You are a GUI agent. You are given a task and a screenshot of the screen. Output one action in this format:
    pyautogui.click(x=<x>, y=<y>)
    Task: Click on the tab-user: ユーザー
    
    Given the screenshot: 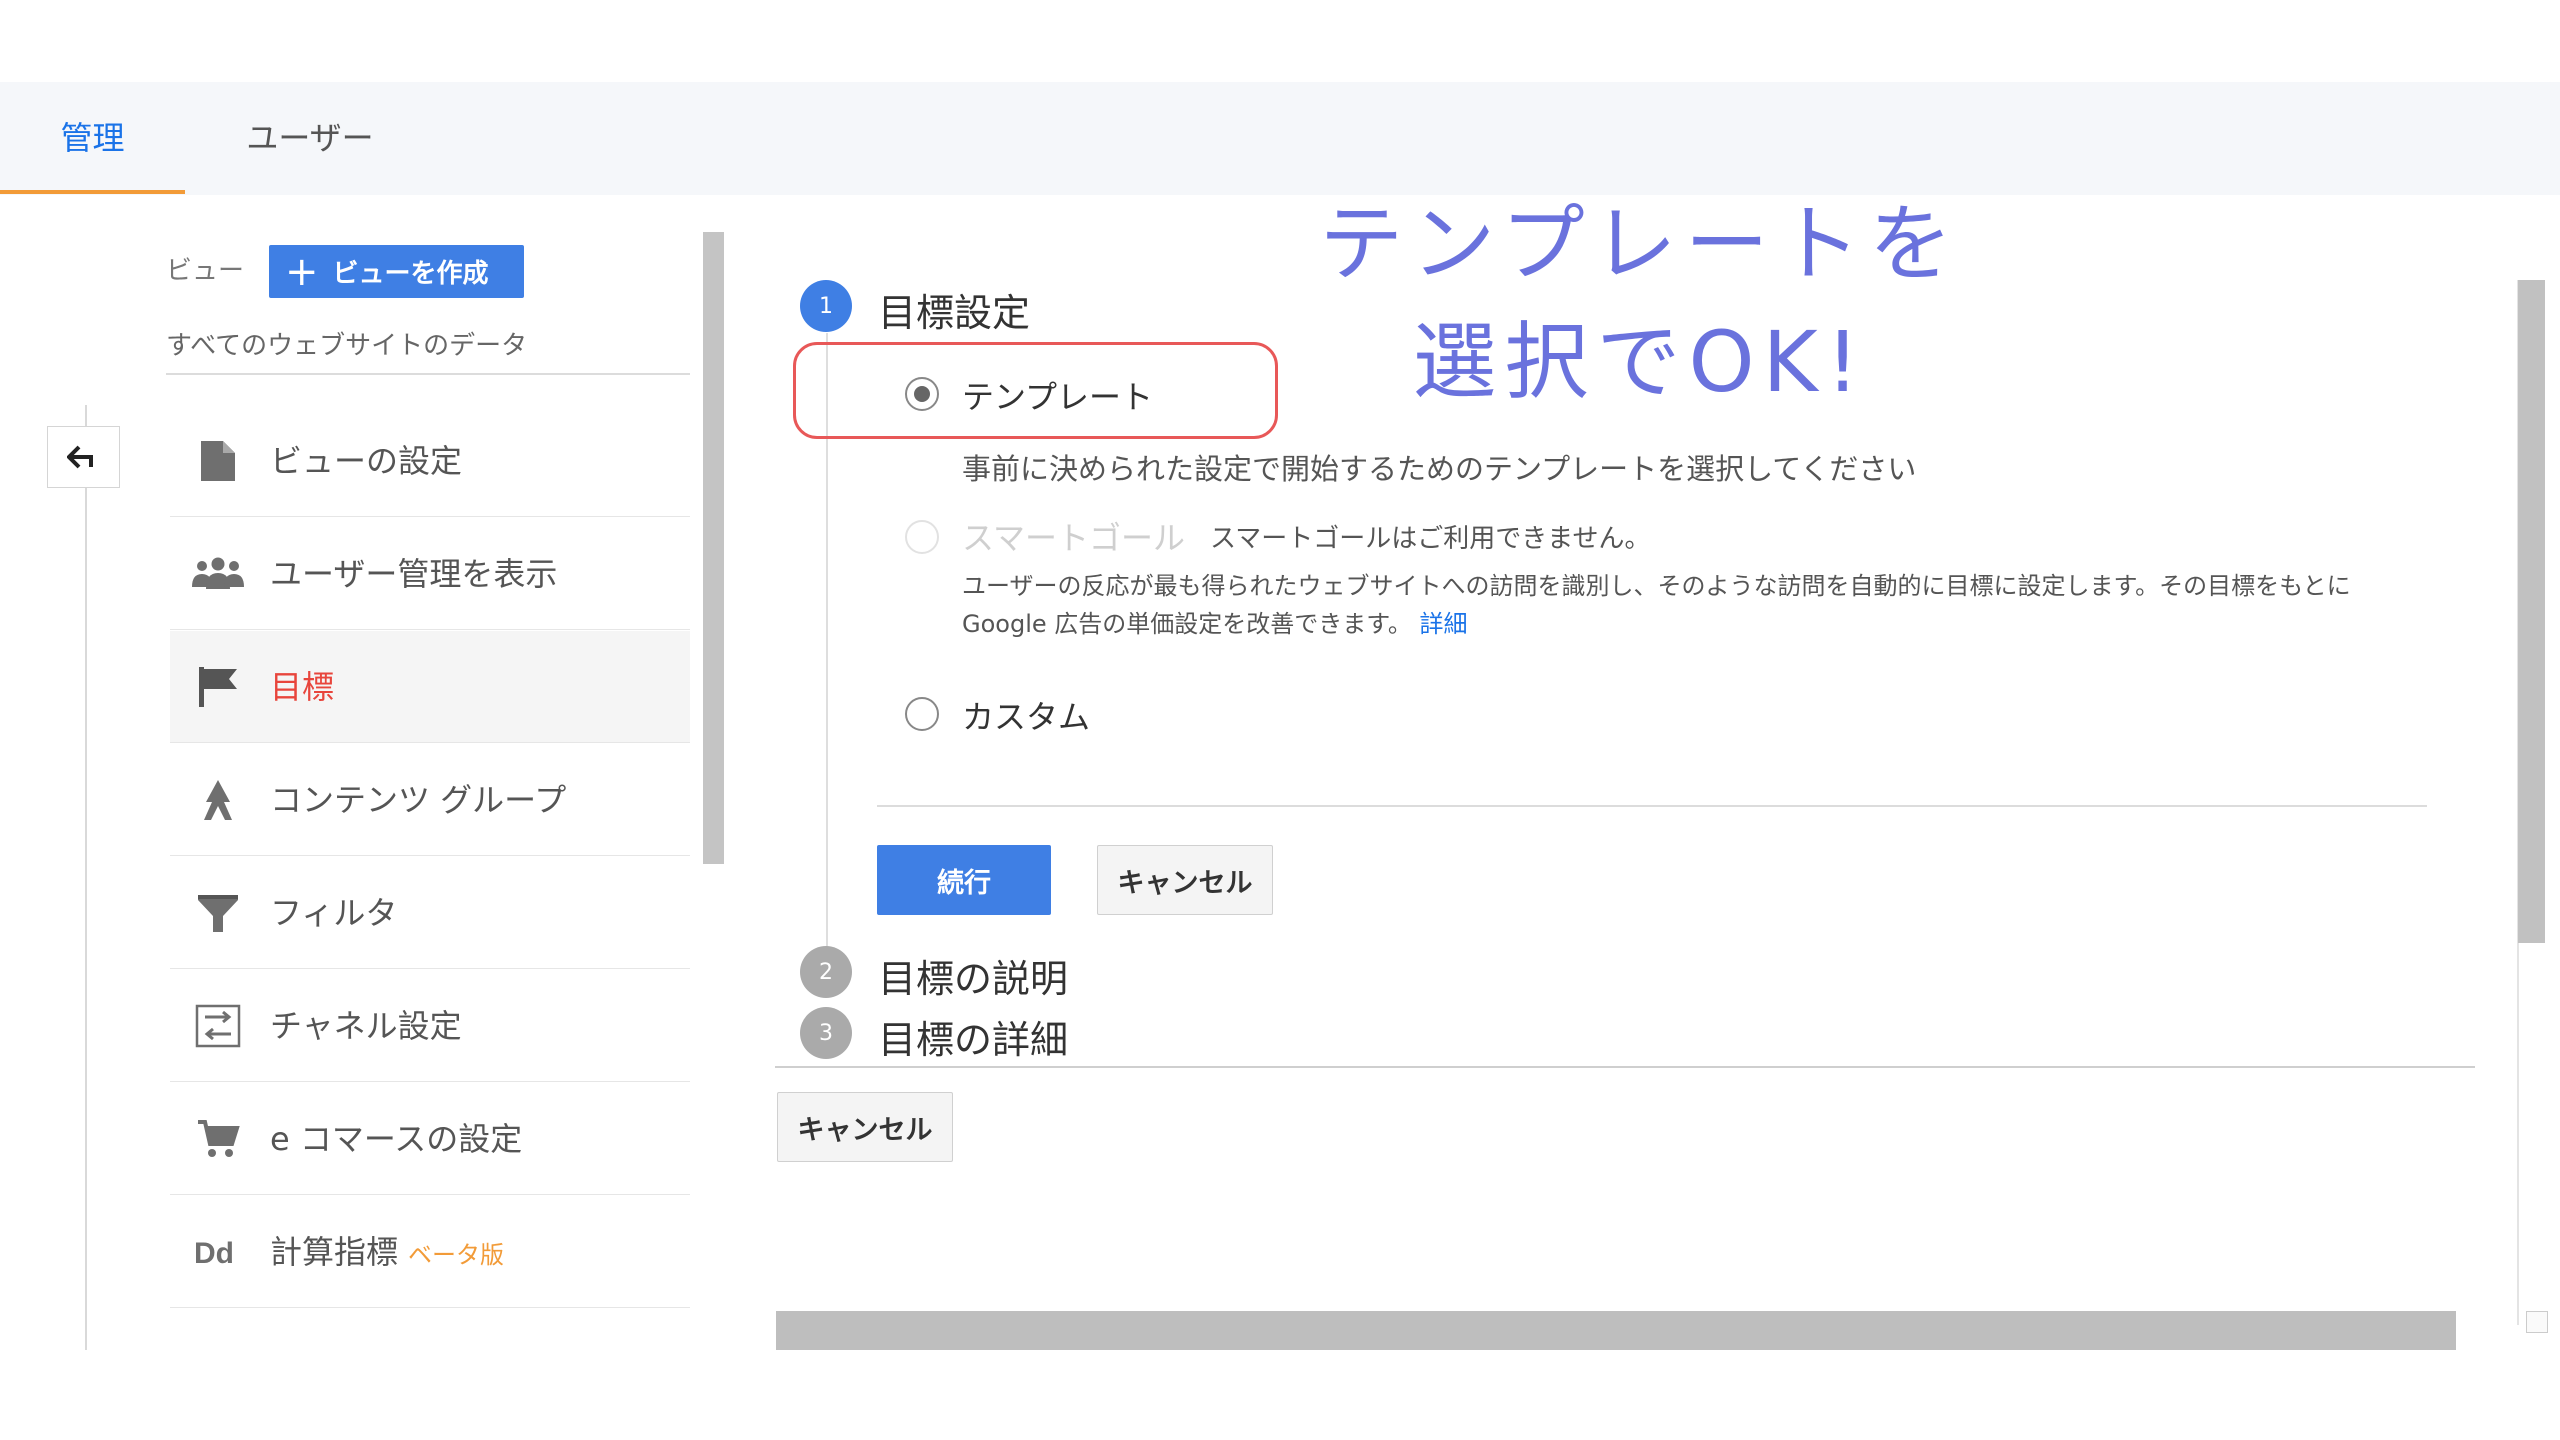 What is the action you would take?
    pyautogui.click(x=310, y=138)
    